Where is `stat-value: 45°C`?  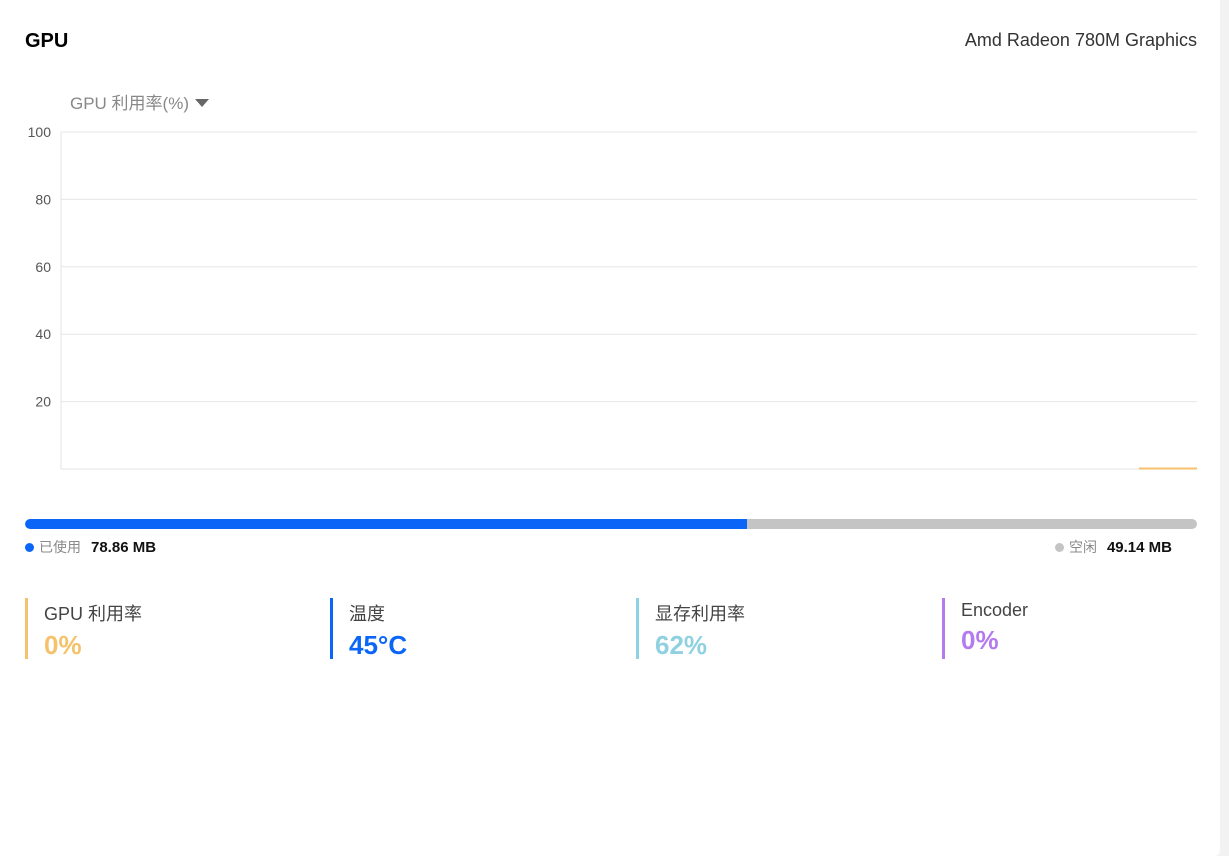
stat-value: 45°C is located at coordinates (378, 645).